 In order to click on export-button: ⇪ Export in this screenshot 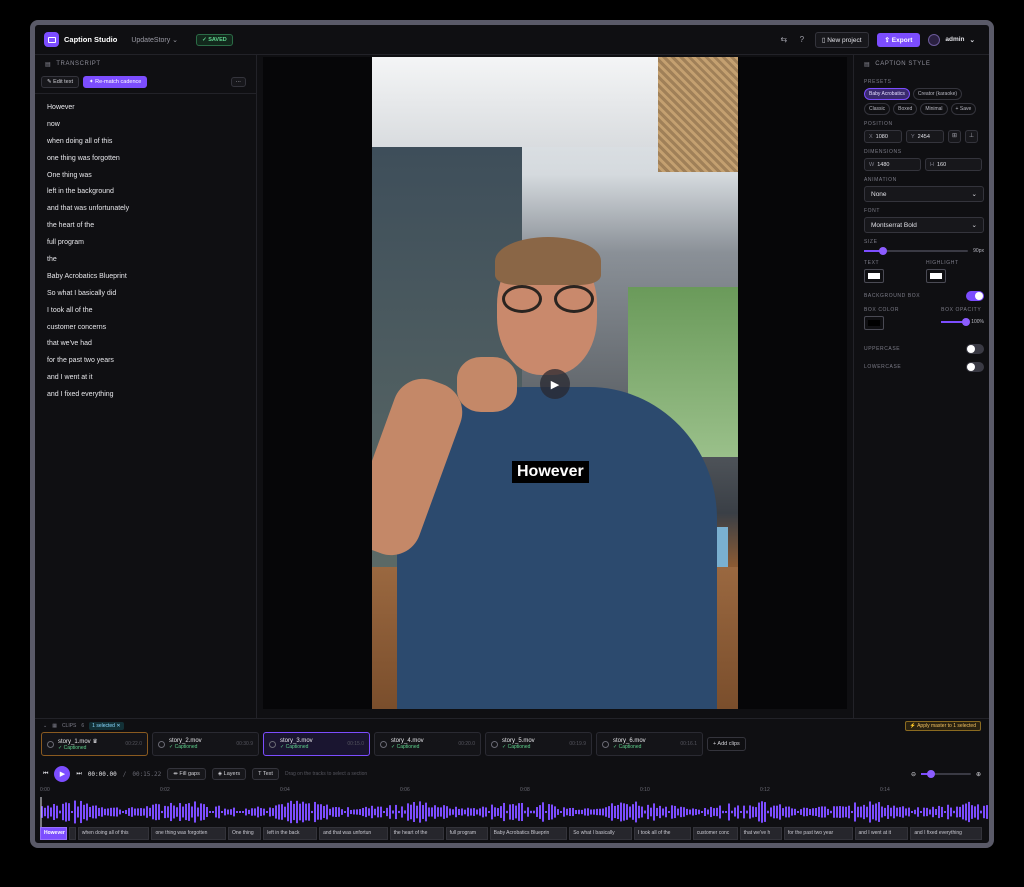, I will do `click(898, 39)`.